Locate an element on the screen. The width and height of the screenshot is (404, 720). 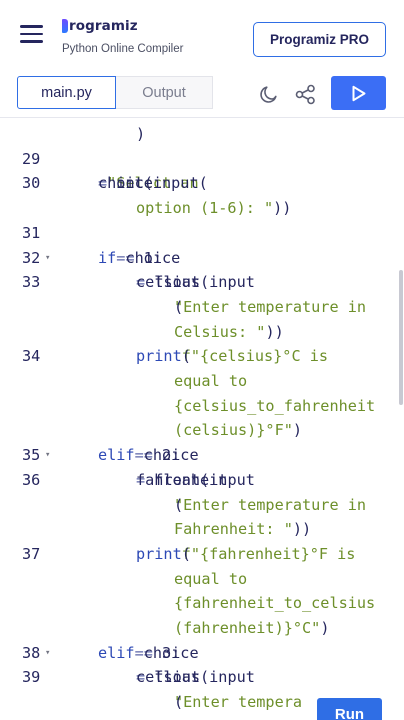
code-line: (fahrenheit)}°C") is located at coordinates (202, 628).